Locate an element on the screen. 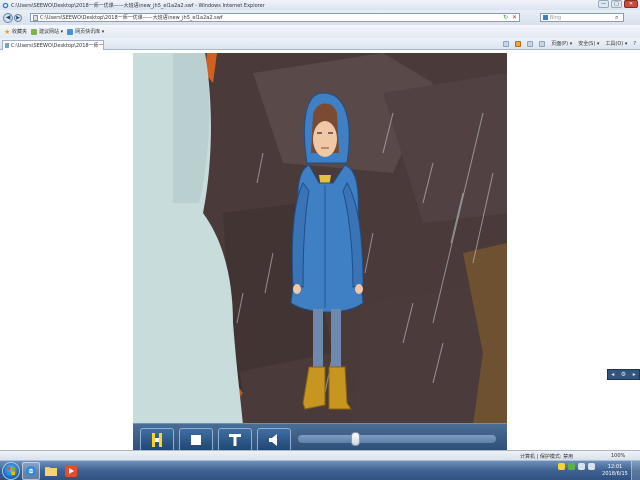 This screenshot has width=640, height=480. start-button is located at coordinates (11, 471).